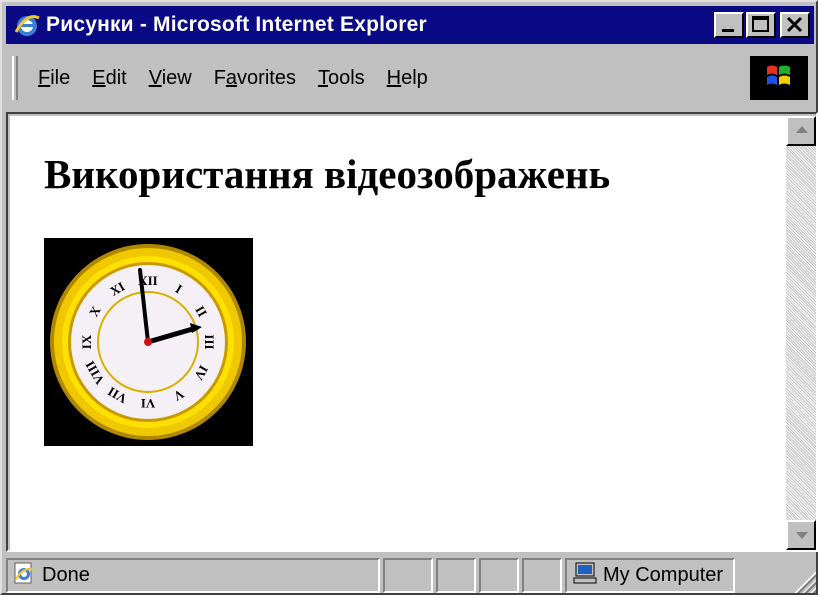 This screenshot has width=818, height=595. Describe the element at coordinates (761, 25) in the screenshot. I see `maximize-button` at that location.